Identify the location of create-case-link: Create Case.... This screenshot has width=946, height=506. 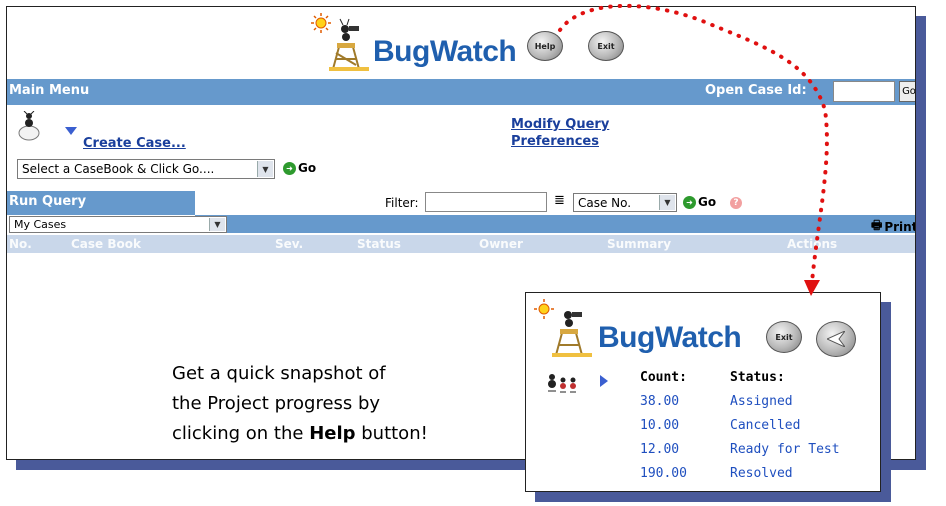
(134, 143).